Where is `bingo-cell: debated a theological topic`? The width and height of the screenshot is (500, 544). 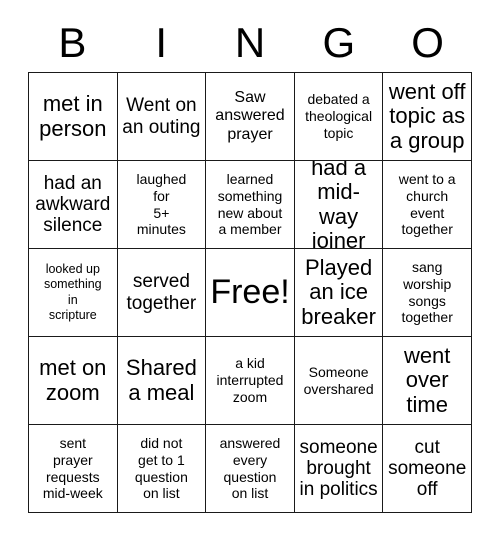
bingo-cell: debated a theological topic is located at coordinates (339, 117).